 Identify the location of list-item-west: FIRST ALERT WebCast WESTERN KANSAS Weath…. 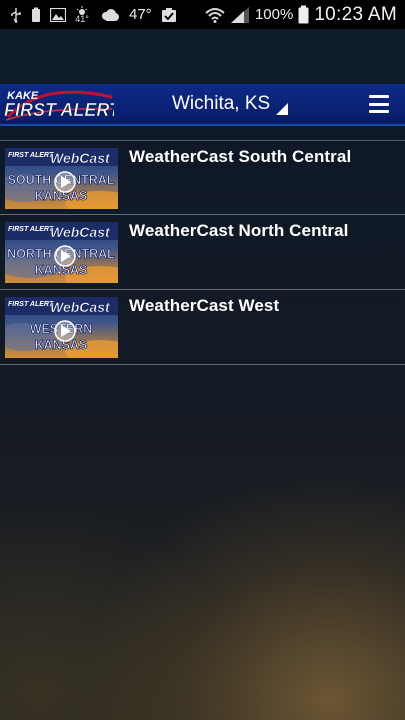
(202, 328).